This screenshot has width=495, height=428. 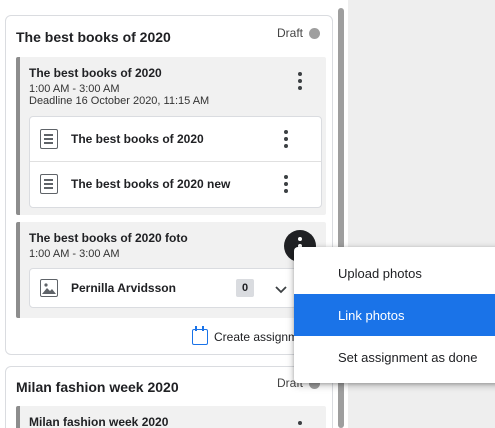 What do you see at coordinates (95, 73) in the screenshot?
I see `section-title: The best books of 2020` at bounding box center [95, 73].